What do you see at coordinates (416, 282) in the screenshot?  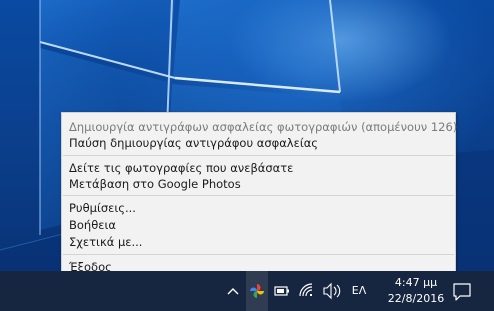 I see `clock-time: 4:47 μμ` at bounding box center [416, 282].